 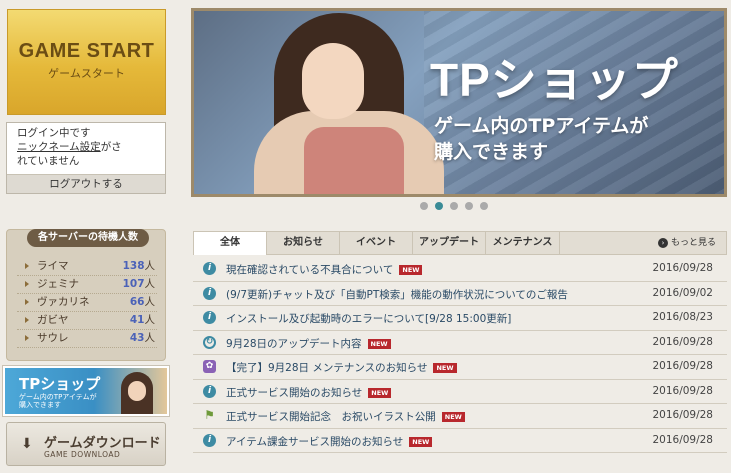 What do you see at coordinates (554, 80) in the screenshot?
I see `banner-title: TPショップ` at bounding box center [554, 80].